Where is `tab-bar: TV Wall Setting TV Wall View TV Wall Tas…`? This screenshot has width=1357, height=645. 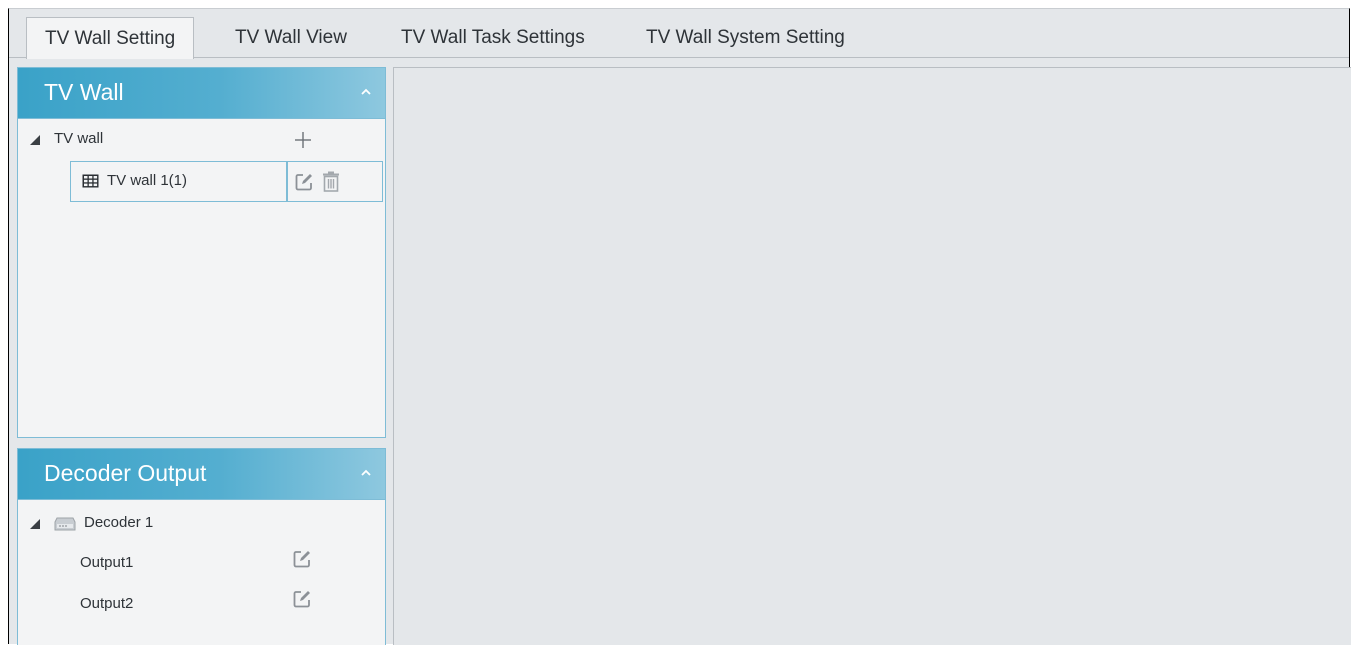
tab-bar: TV Wall Setting TV Wall View TV Wall Tas… is located at coordinates (679, 34).